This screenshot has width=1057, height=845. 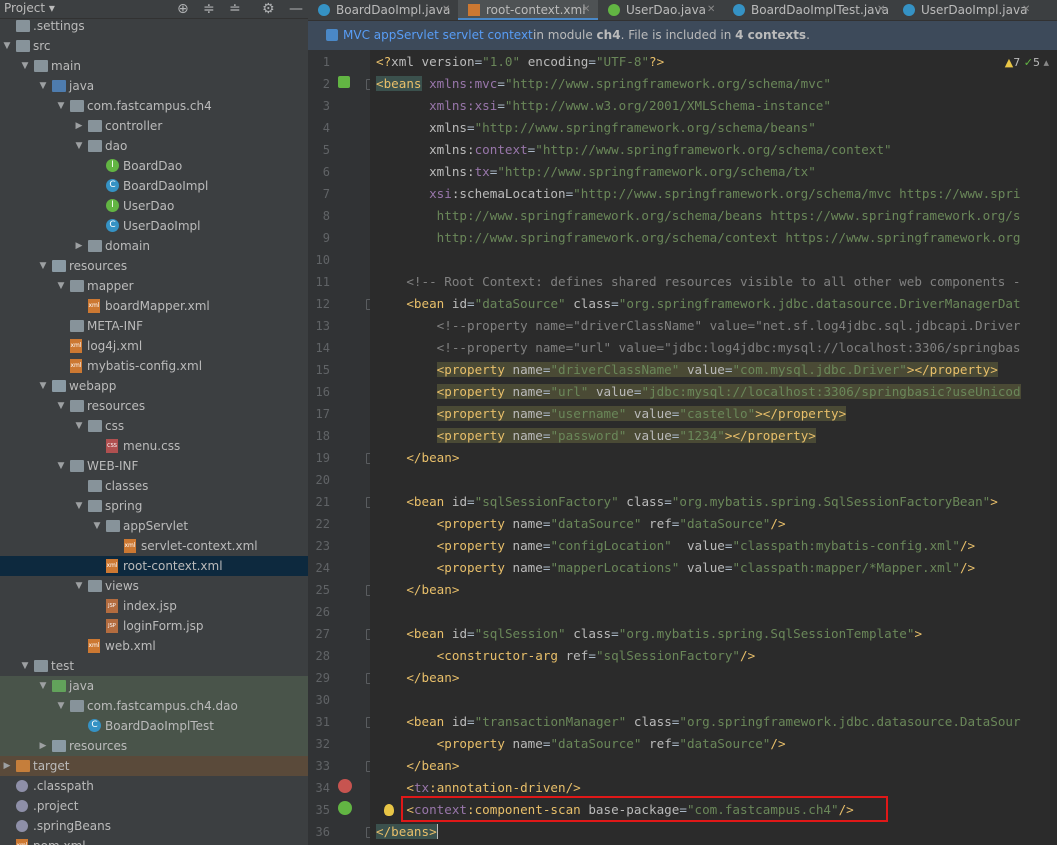 I want to click on tree-item: ▼ dao, so click(x=154, y=146).